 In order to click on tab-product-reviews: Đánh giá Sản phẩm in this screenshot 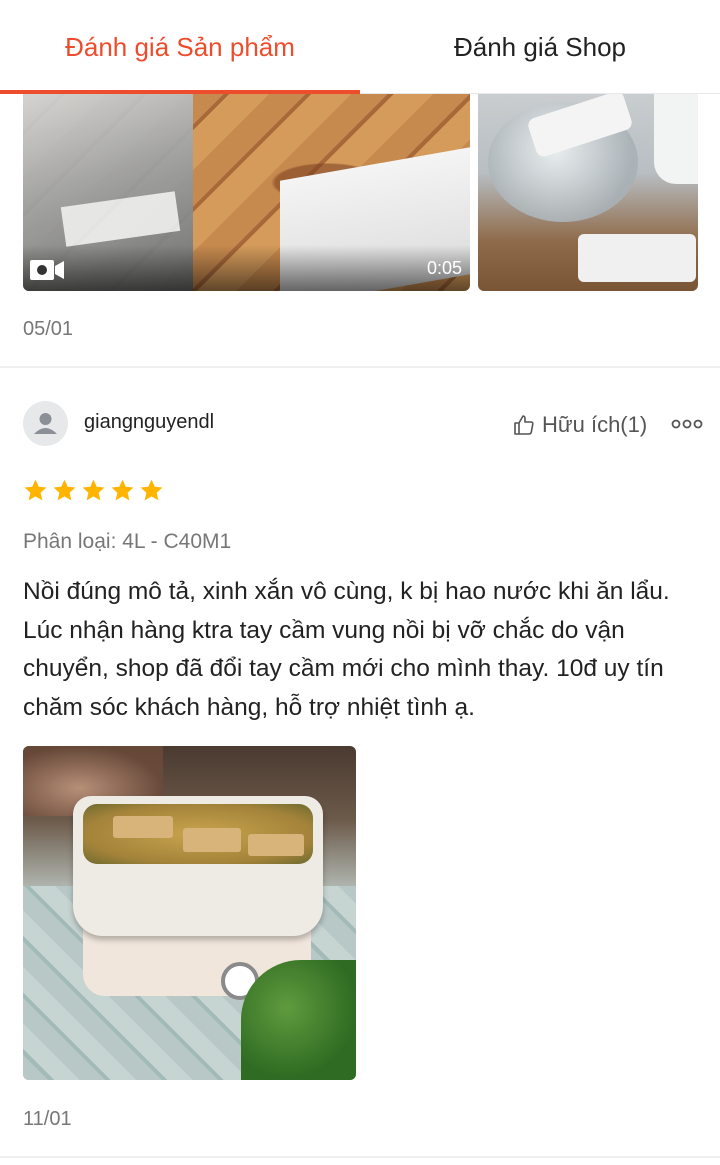, I will do `click(180, 47)`.